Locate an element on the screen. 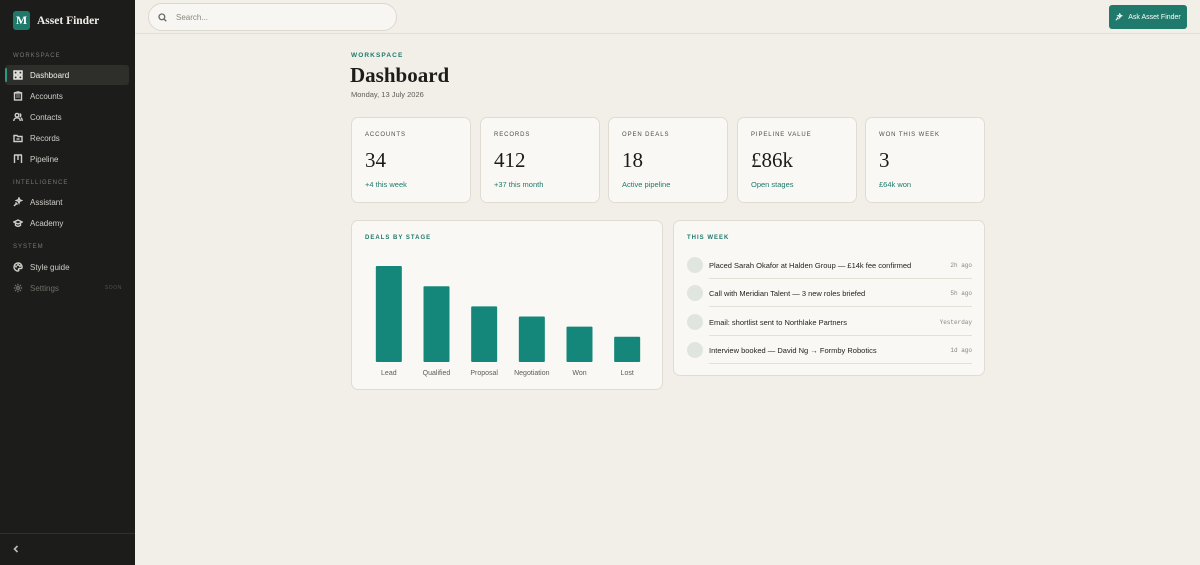 This screenshot has width=1200, height=565. activity-time: 5h ago is located at coordinates (961, 293).